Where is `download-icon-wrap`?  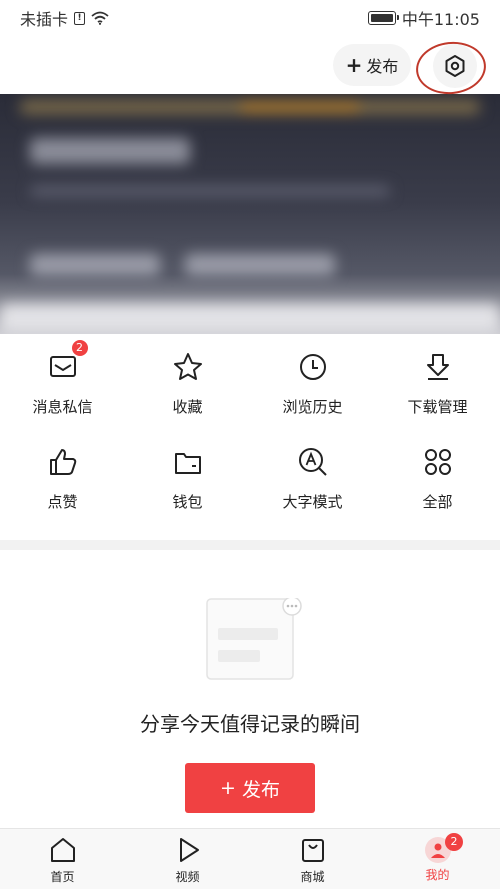 download-icon-wrap is located at coordinates (438, 367).